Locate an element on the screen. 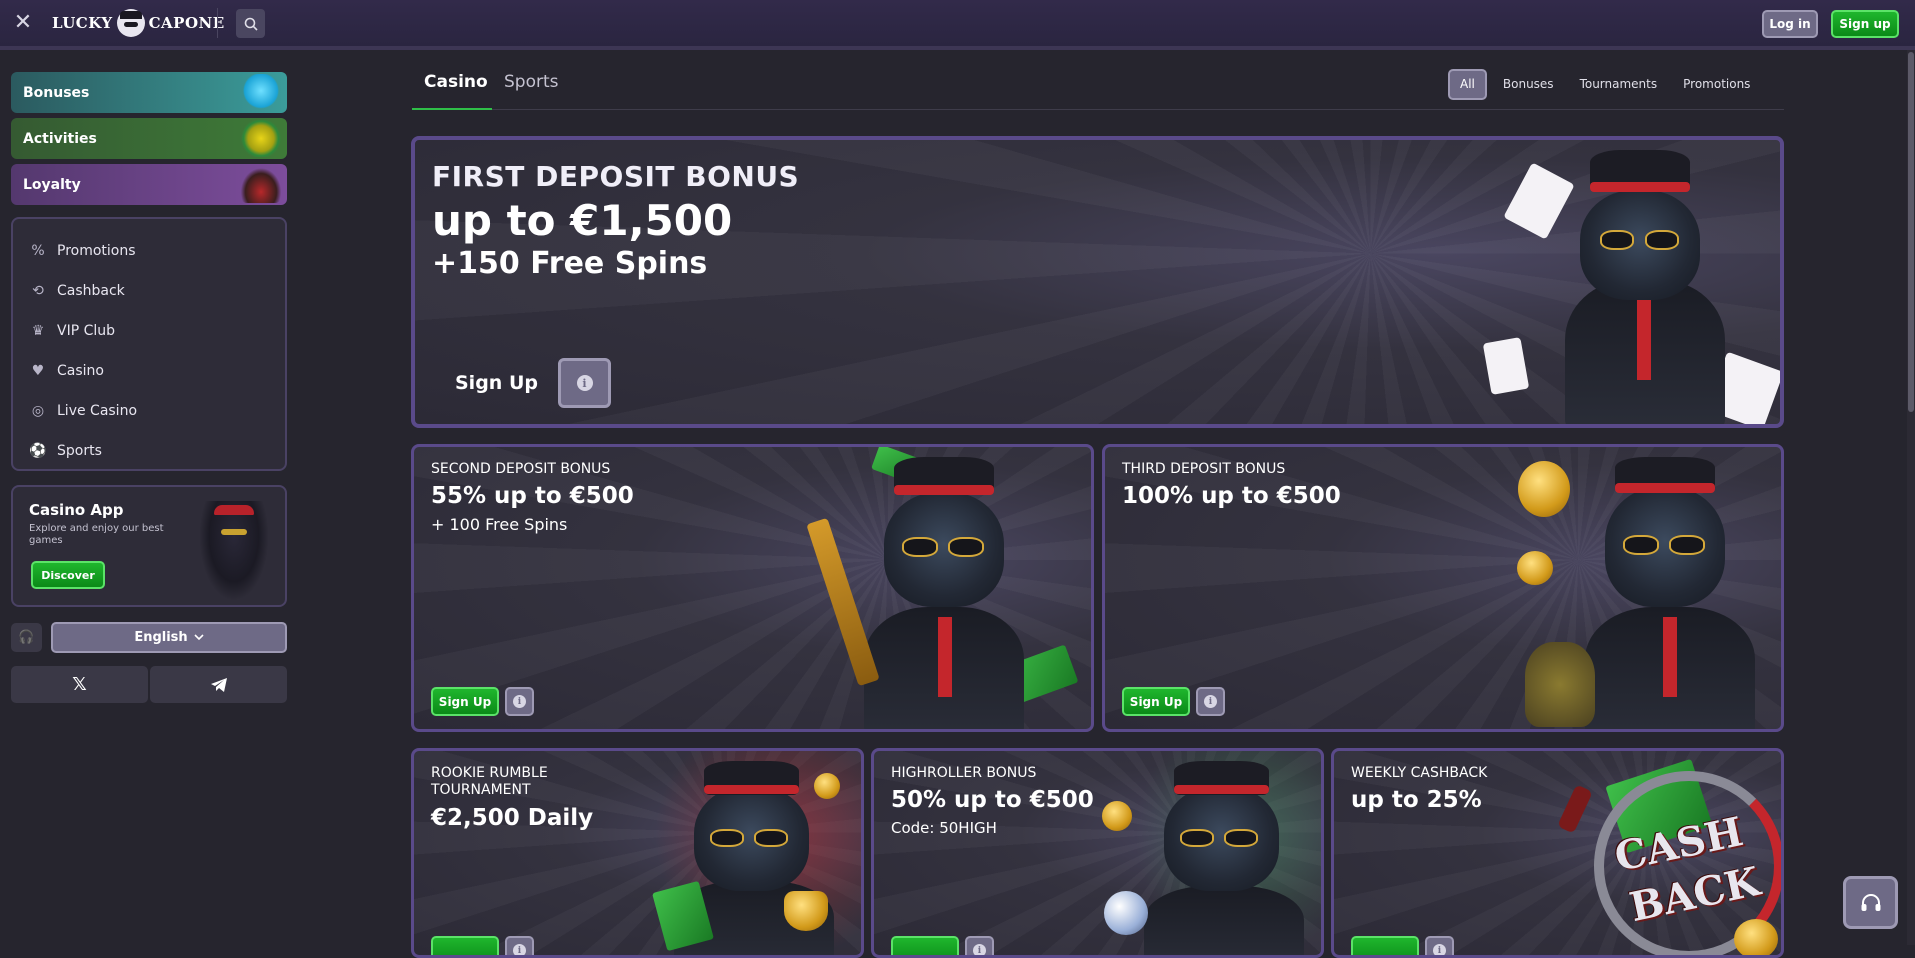 The image size is (1915, 958). logo-text-left: LUCKY is located at coordinates (82, 23).